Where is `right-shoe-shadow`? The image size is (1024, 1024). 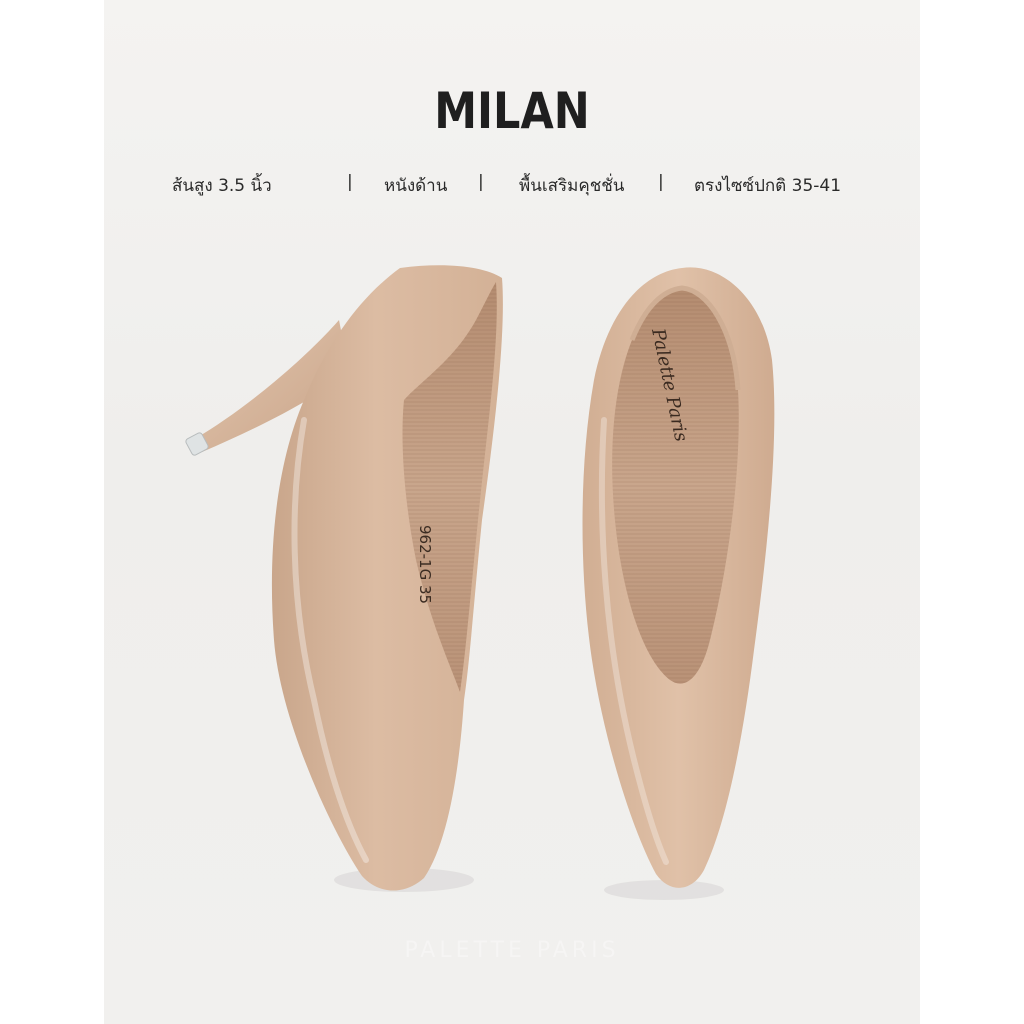 right-shoe-shadow is located at coordinates (664, 890).